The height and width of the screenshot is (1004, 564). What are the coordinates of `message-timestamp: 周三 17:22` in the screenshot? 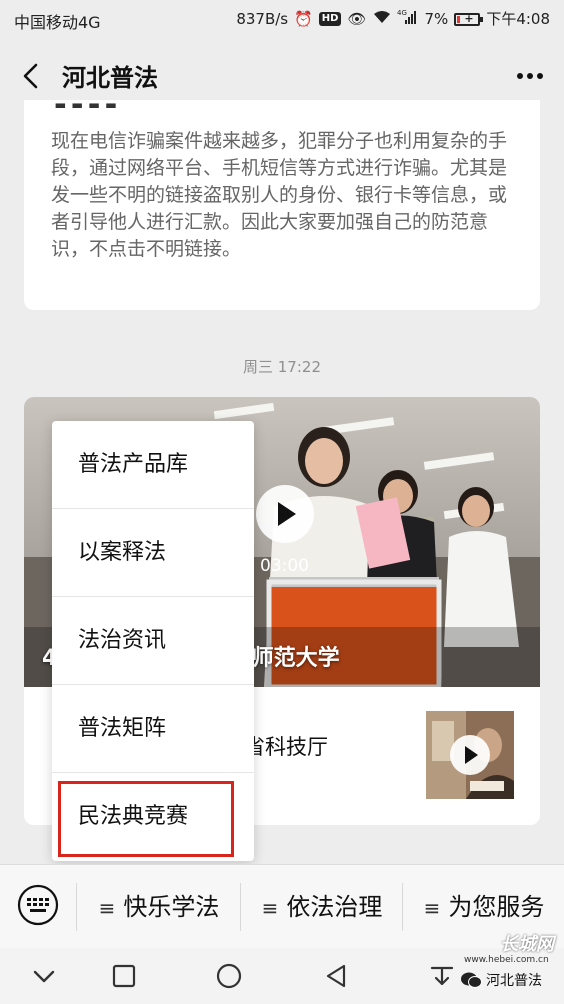 It's located at (282, 367).